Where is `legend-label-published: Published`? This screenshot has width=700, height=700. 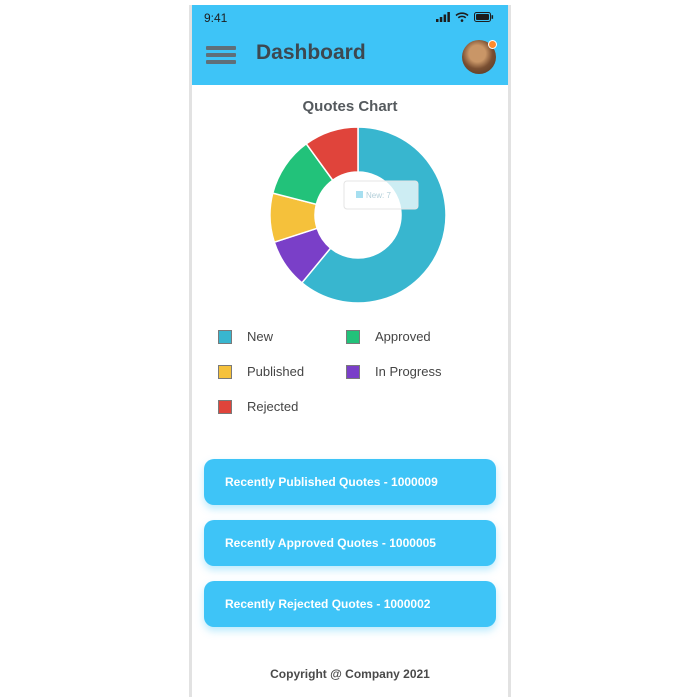 legend-label-published: Published is located at coordinates (276, 371).